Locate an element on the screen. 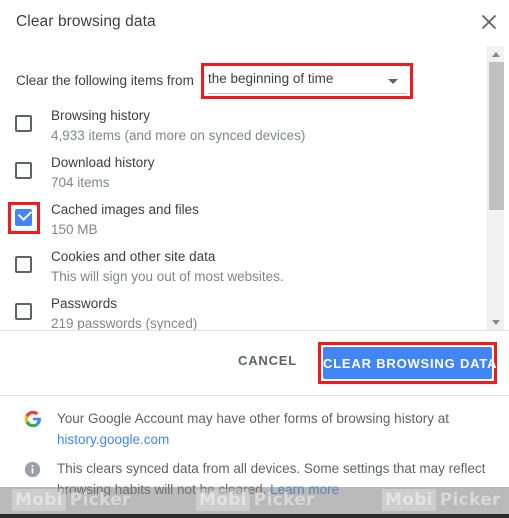 The width and height of the screenshot is (509, 518). cancel-button: CANCEL is located at coordinates (267, 360).